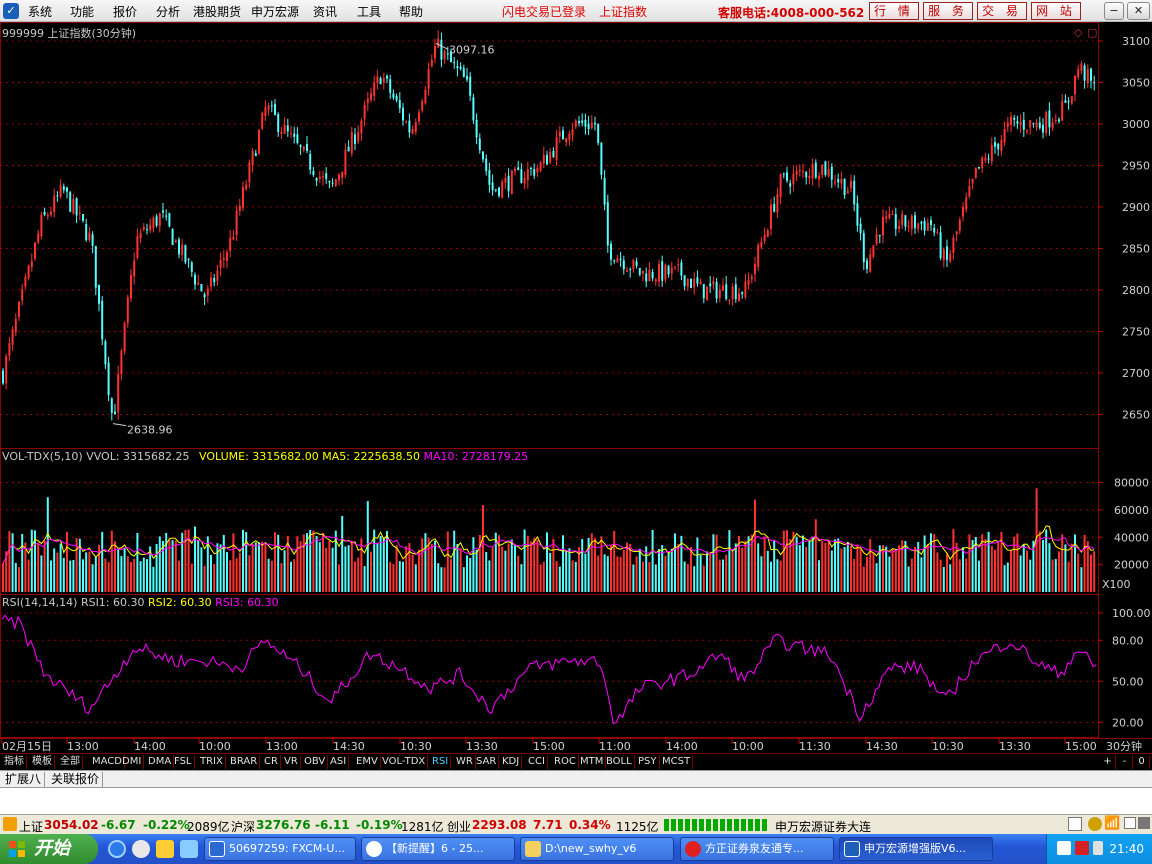  I want to click on indicator-tab-boll: BOLL, so click(619, 762).